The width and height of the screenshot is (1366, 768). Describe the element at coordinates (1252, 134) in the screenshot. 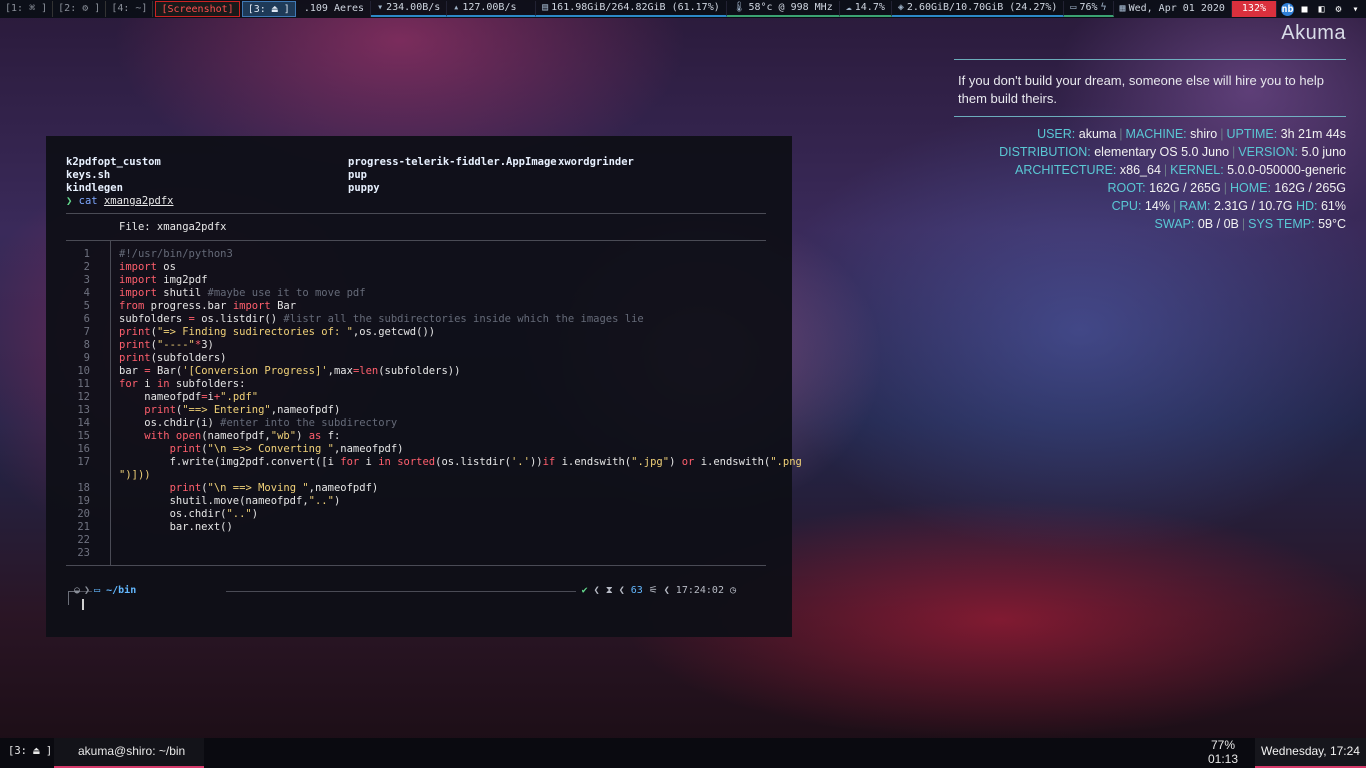

I see `uptime-label: UPTIME:` at that location.